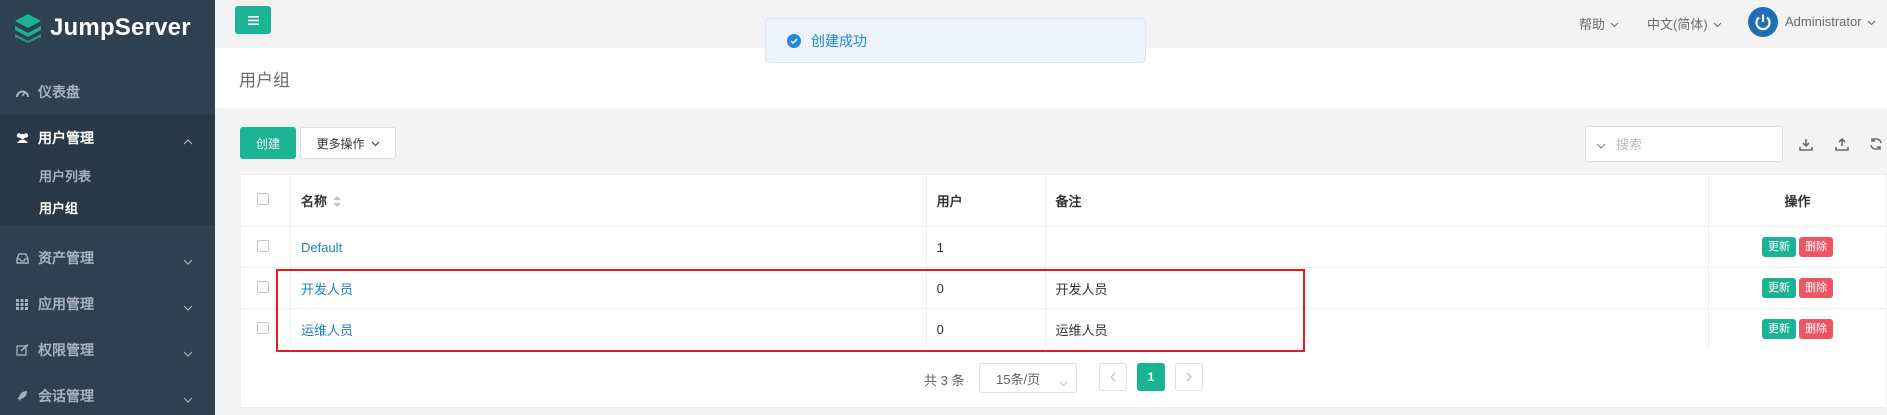 The width and height of the screenshot is (1887, 415). Describe the element at coordinates (22, 138) in the screenshot. I see `users-icon` at that location.